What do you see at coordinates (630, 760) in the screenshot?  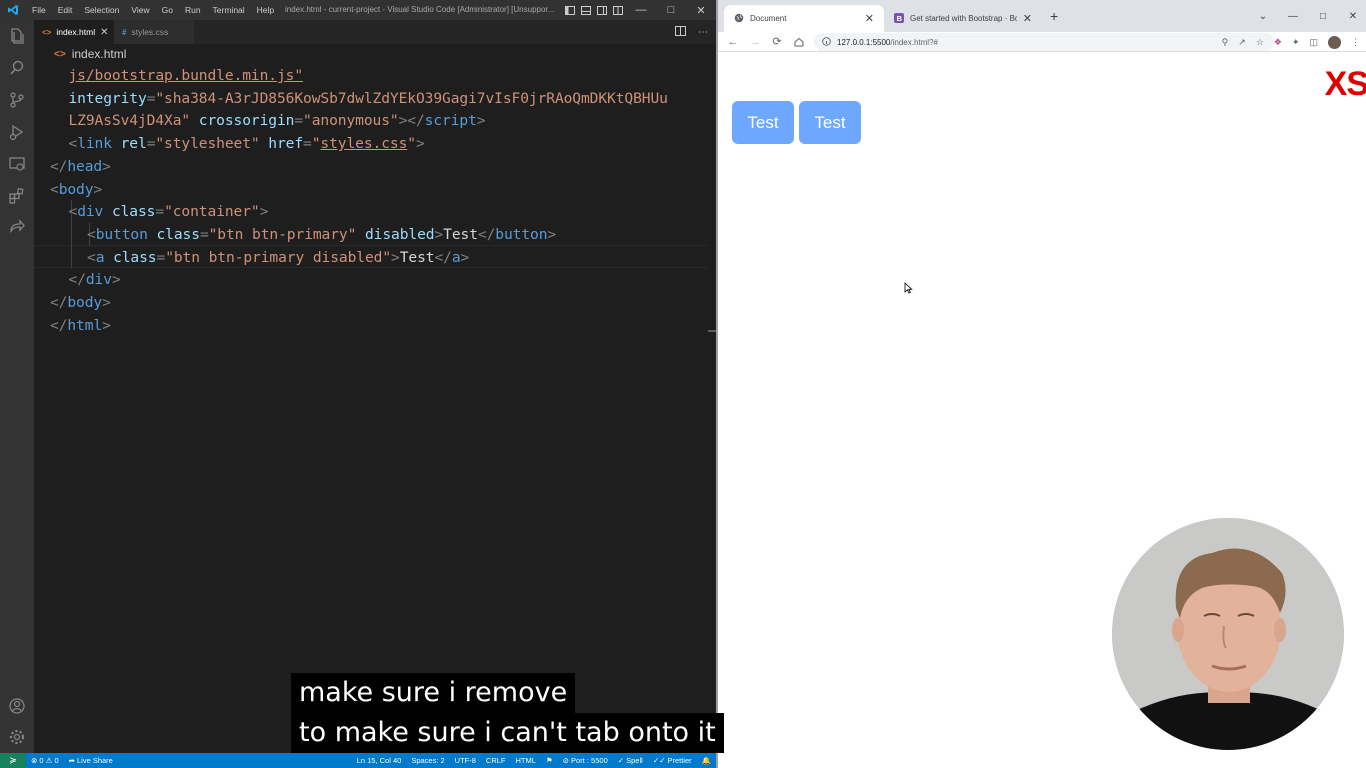 I see `spell-check: ✓ Spell` at bounding box center [630, 760].